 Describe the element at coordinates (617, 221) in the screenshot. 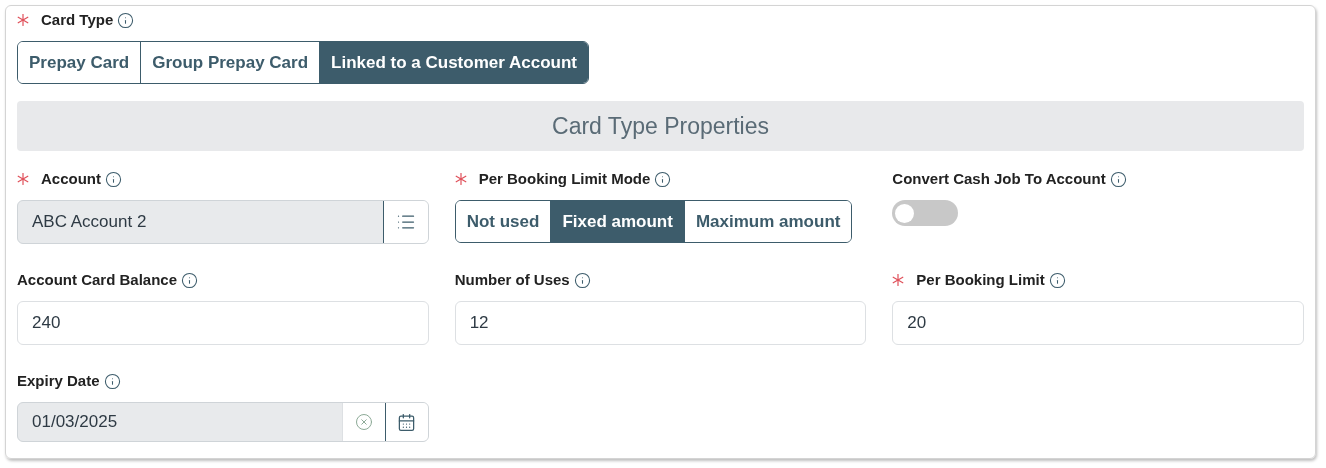

I see `segment-option: Fixed amount` at that location.